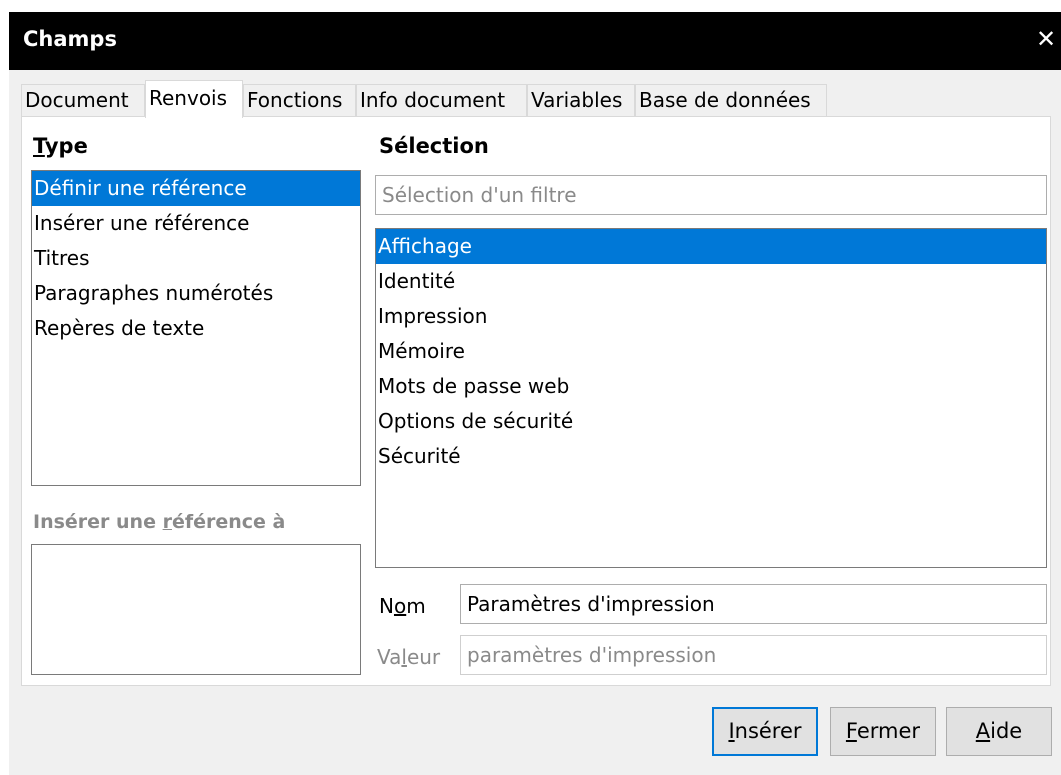 This screenshot has width=1061, height=775. I want to click on window-title: Champs, so click(70, 39).